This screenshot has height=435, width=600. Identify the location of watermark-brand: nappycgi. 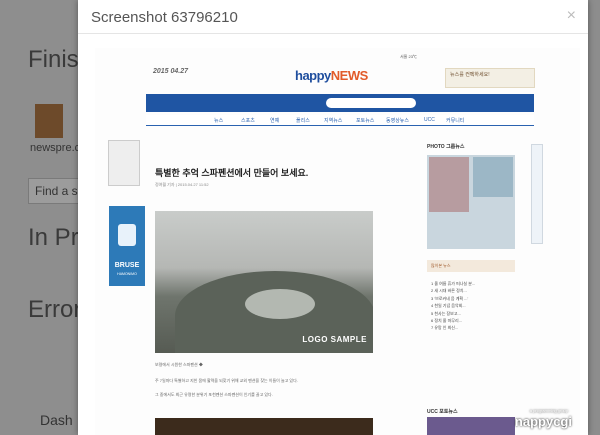
(543, 421).